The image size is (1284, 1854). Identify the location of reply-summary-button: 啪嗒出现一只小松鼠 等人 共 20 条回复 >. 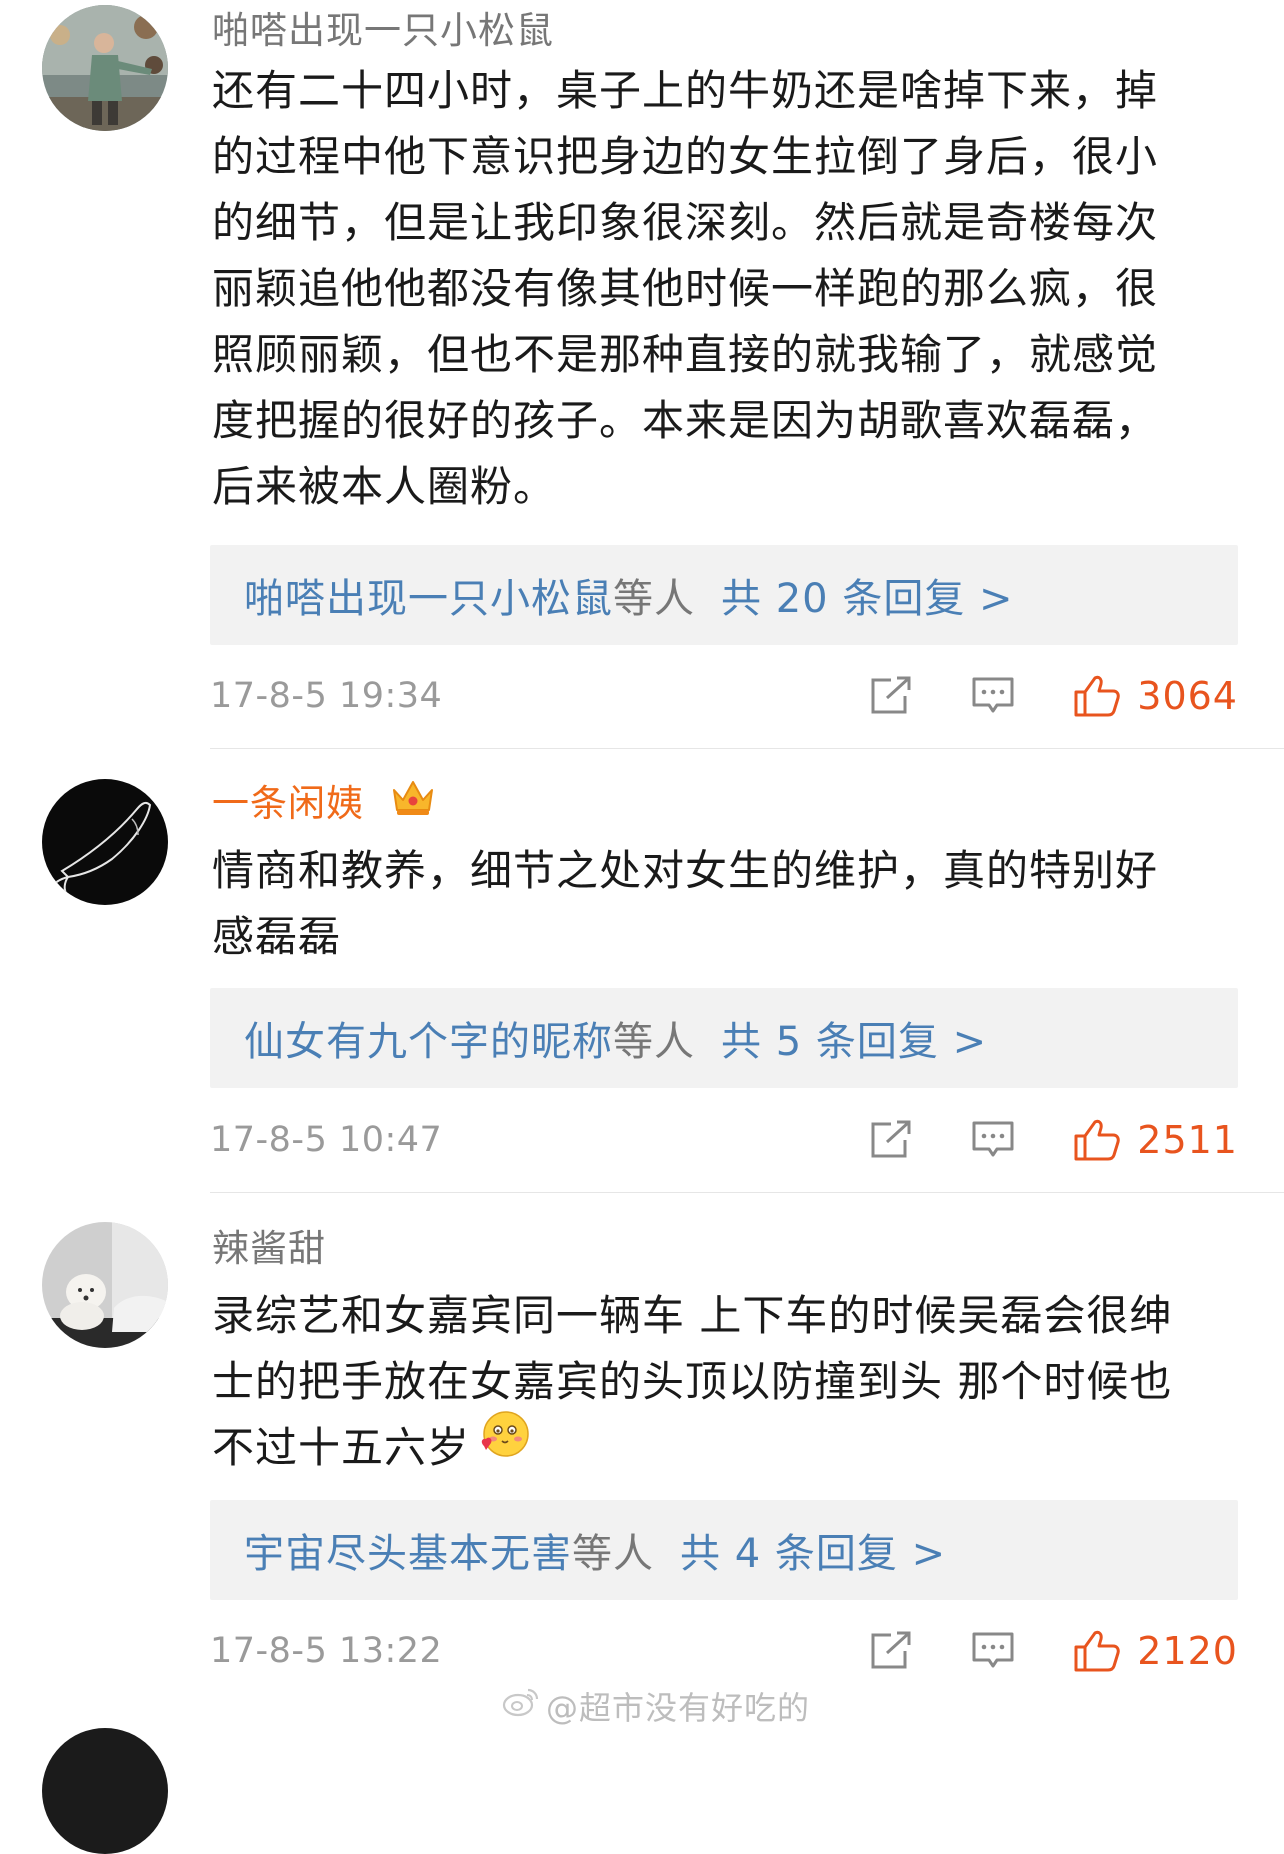
(724, 595).